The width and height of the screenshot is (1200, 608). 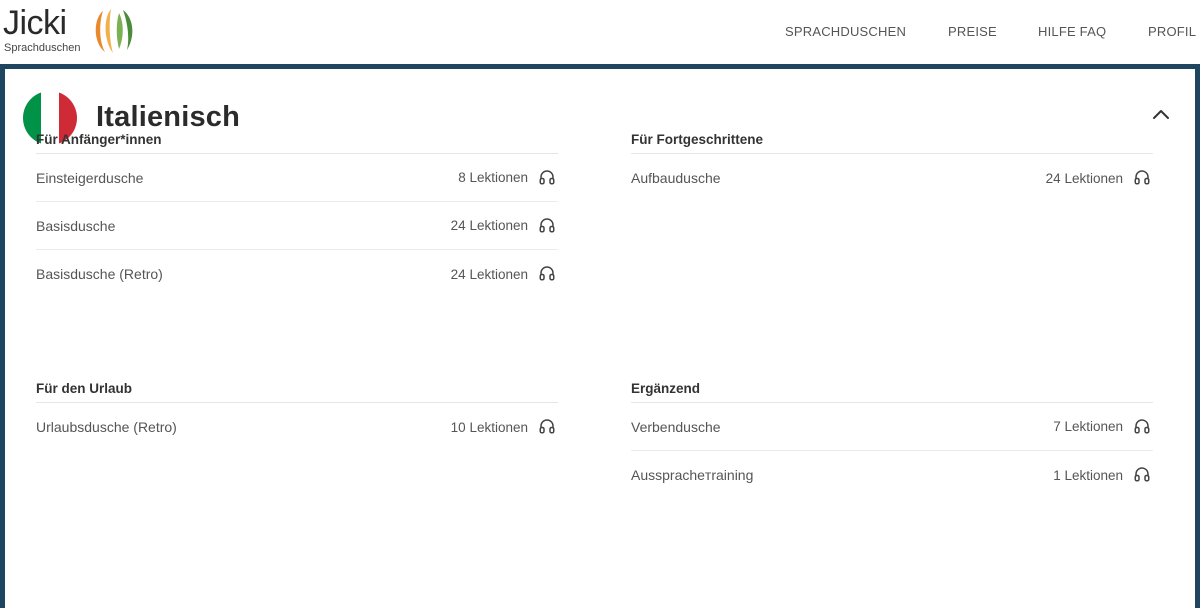 I want to click on course-name: Aufbaudusche, so click(x=676, y=178).